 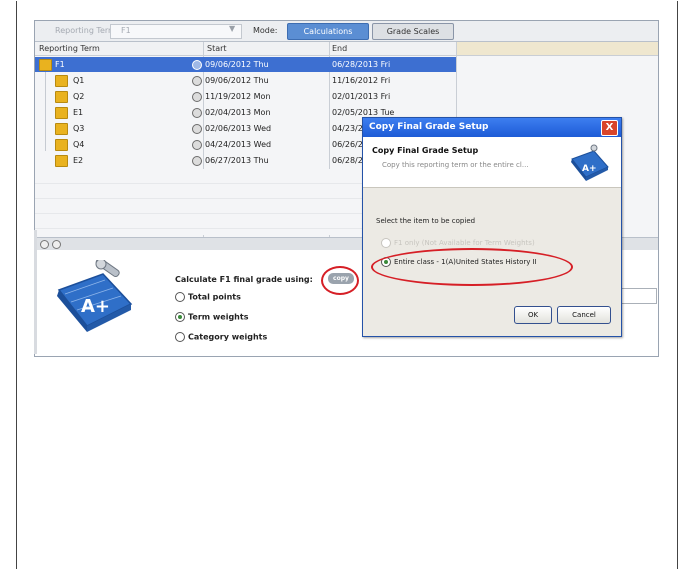 I want to click on table-row: F1 09/06/2012 Thu 06/28/2013 Fri, so click(x=245, y=64).